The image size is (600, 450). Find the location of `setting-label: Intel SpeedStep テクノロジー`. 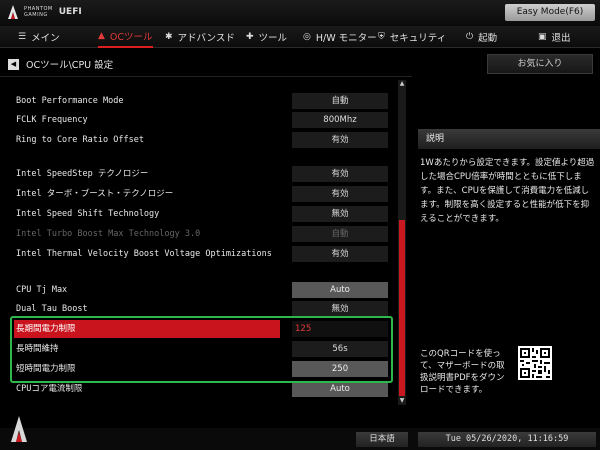

setting-label: Intel SpeedStep テクノロジー is located at coordinates (82, 174).